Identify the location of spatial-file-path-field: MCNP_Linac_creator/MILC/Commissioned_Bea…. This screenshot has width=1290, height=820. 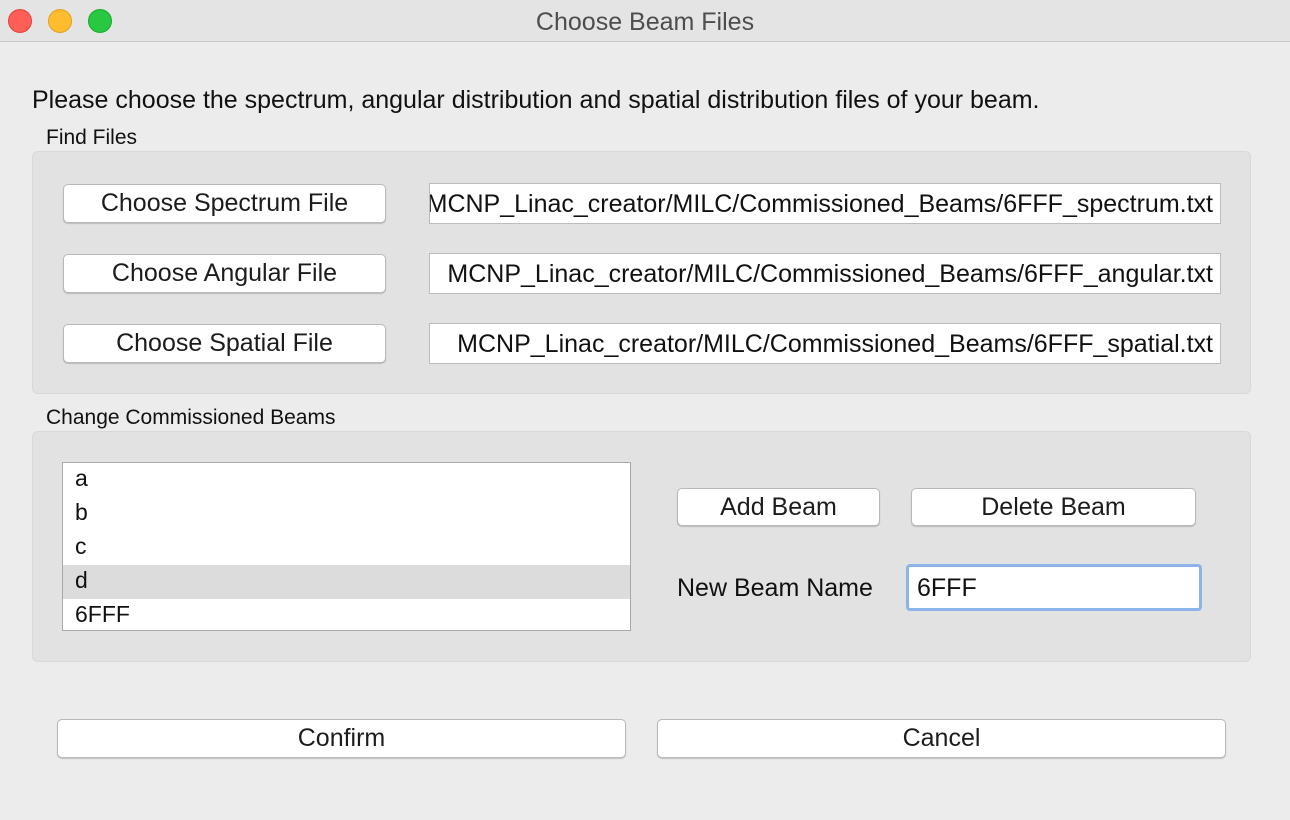
(825, 343).